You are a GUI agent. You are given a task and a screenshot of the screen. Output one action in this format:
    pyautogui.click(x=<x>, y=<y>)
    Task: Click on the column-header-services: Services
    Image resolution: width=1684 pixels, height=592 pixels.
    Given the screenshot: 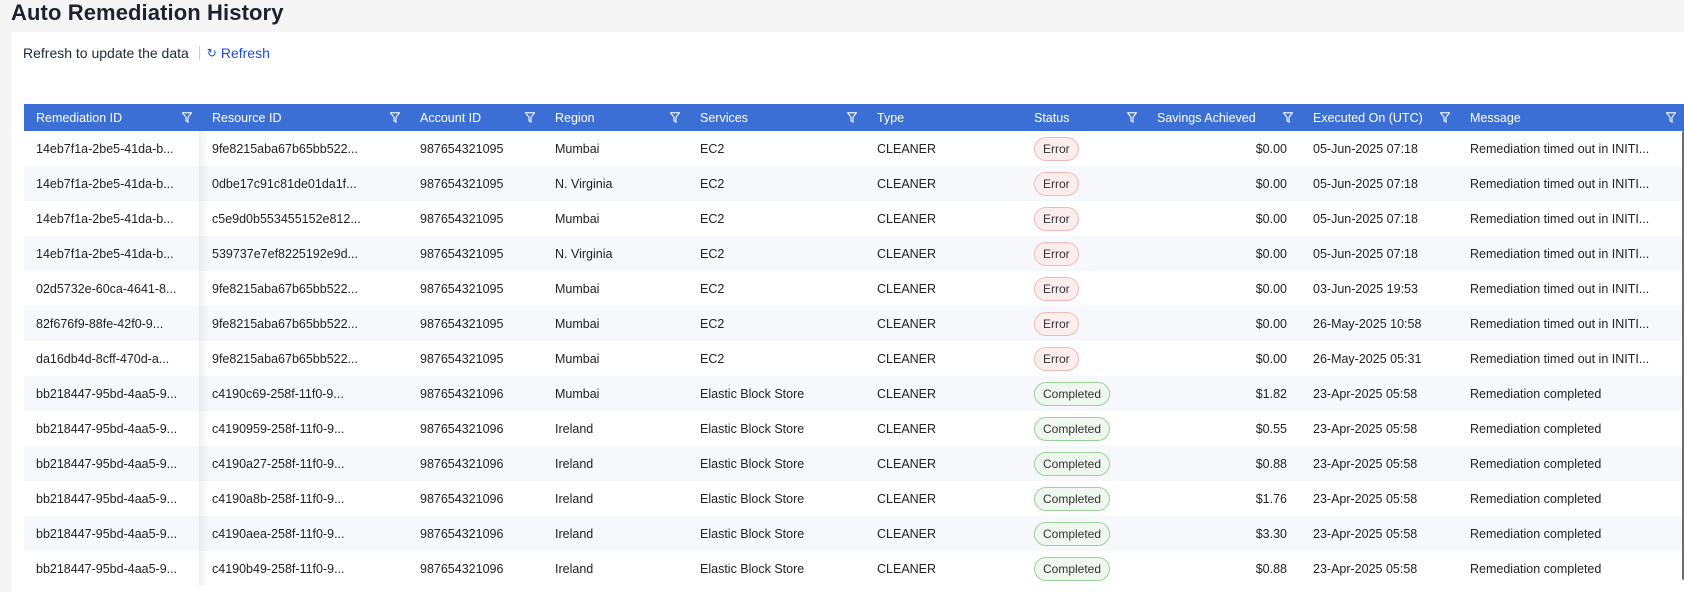 What is the action you would take?
    pyautogui.click(x=776, y=117)
    